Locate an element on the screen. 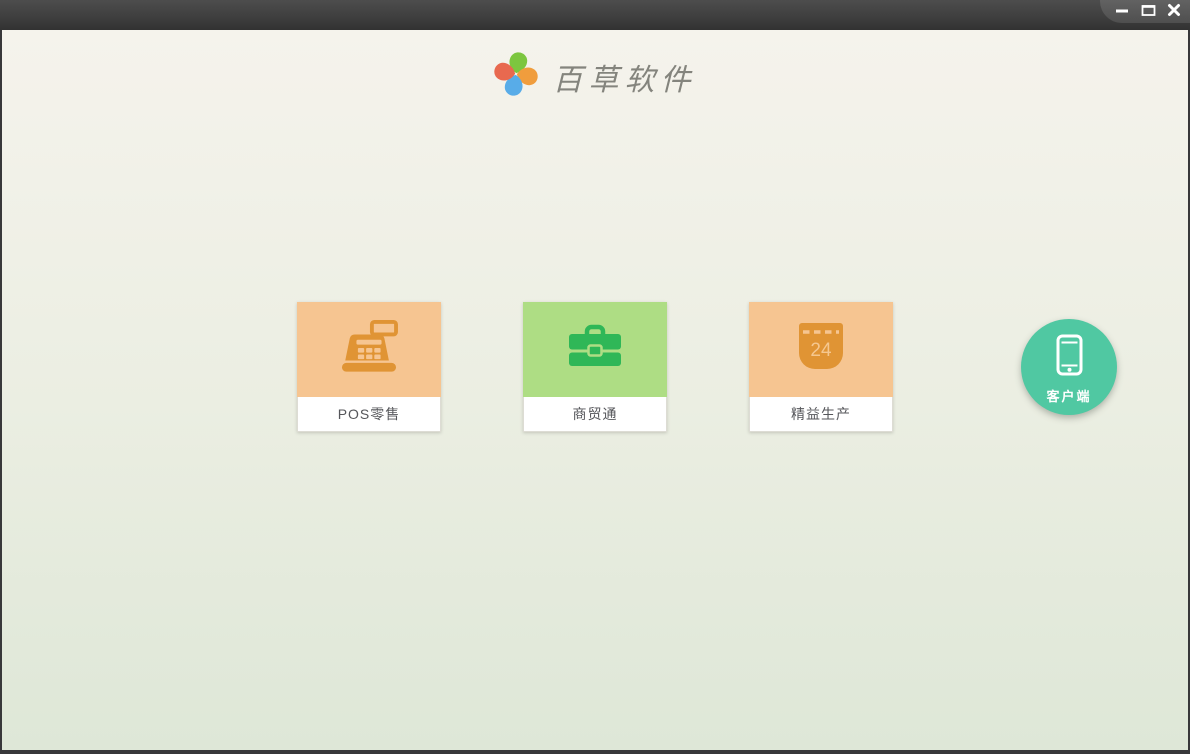 The height and width of the screenshot is (754, 1190). maximize-button is located at coordinates (1148, 12).